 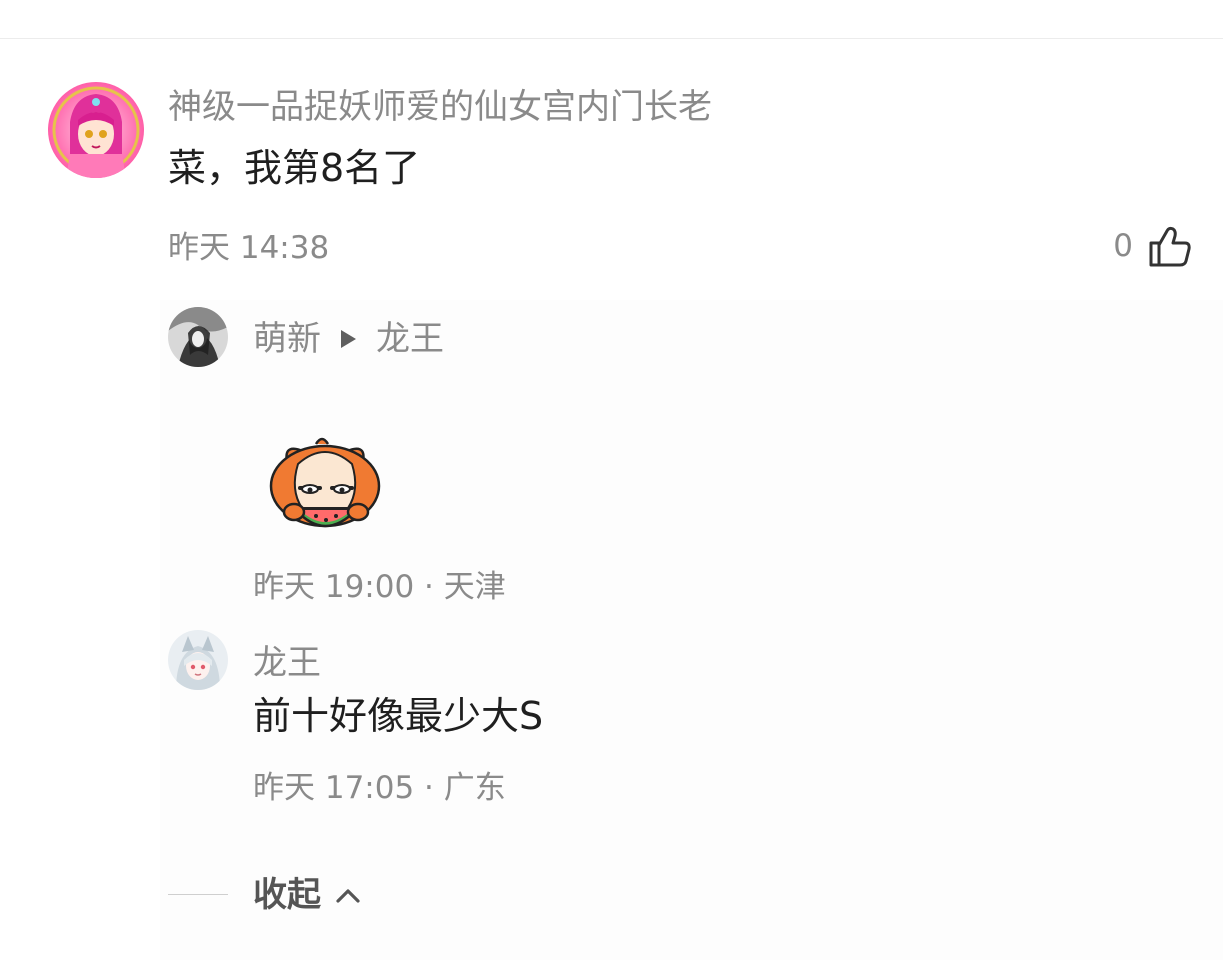 What do you see at coordinates (398, 716) in the screenshot?
I see `reply-text: 前十好像最少大S` at bounding box center [398, 716].